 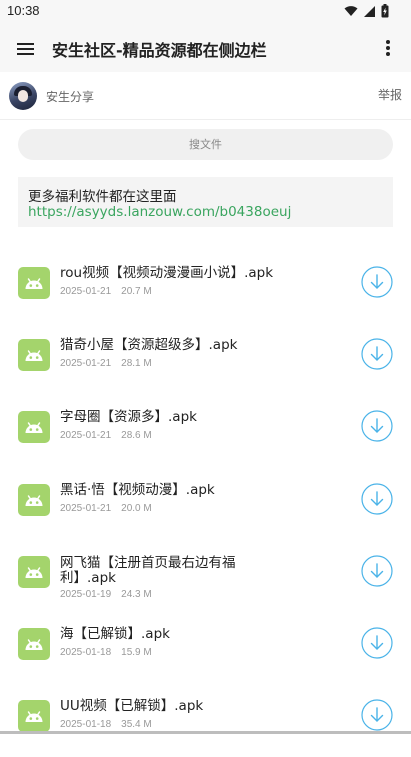 What do you see at coordinates (351, 11) in the screenshot?
I see `wifi-icon` at bounding box center [351, 11].